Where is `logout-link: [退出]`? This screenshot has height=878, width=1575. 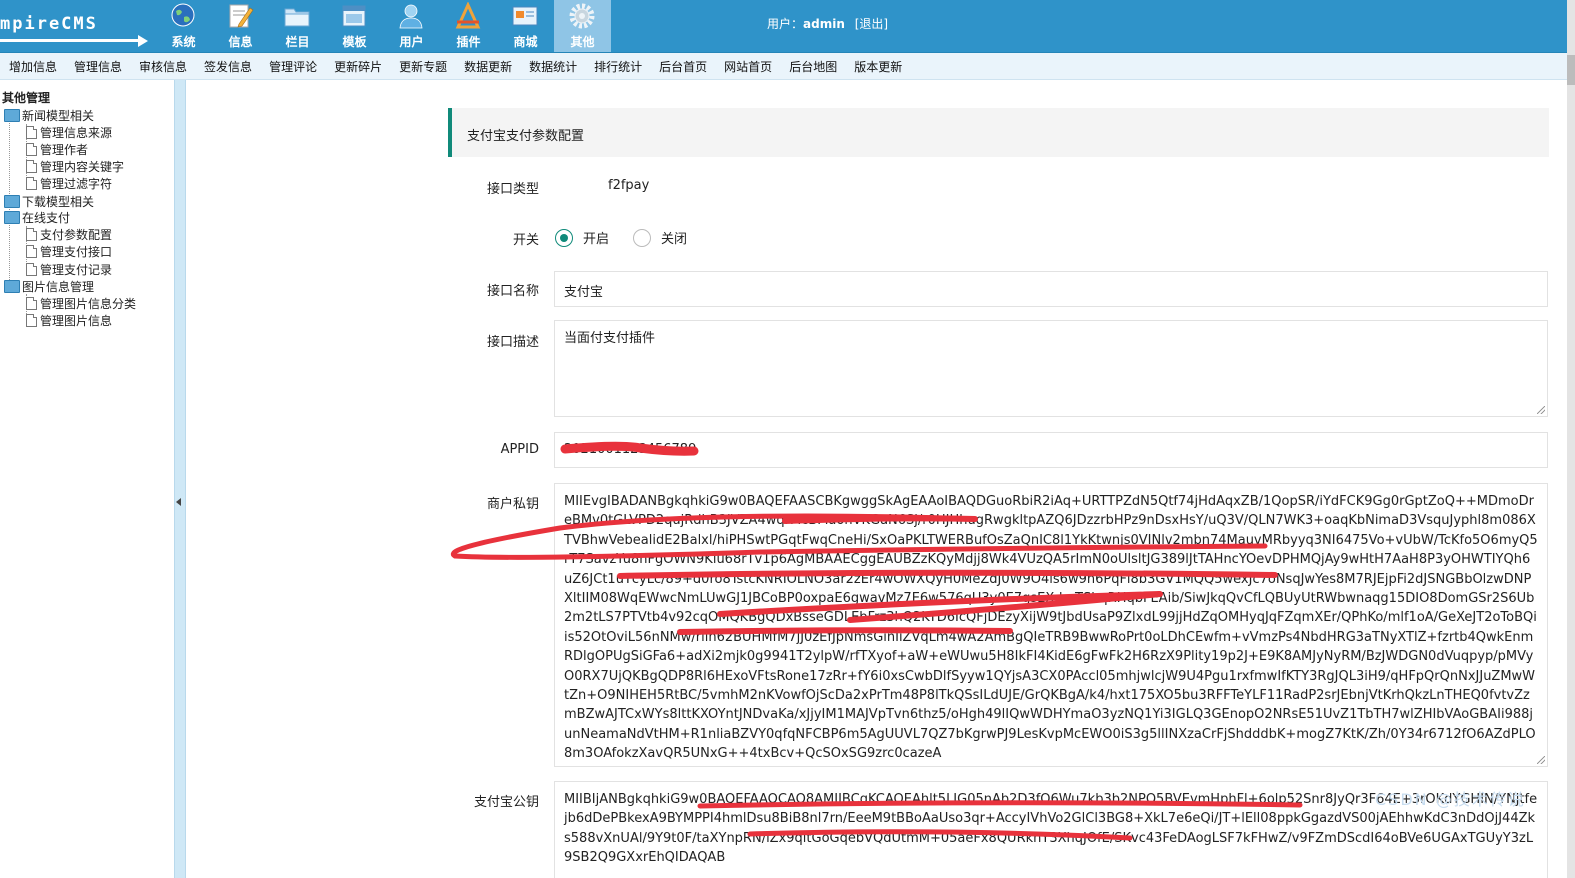 logout-link: [退出] is located at coordinates (871, 24).